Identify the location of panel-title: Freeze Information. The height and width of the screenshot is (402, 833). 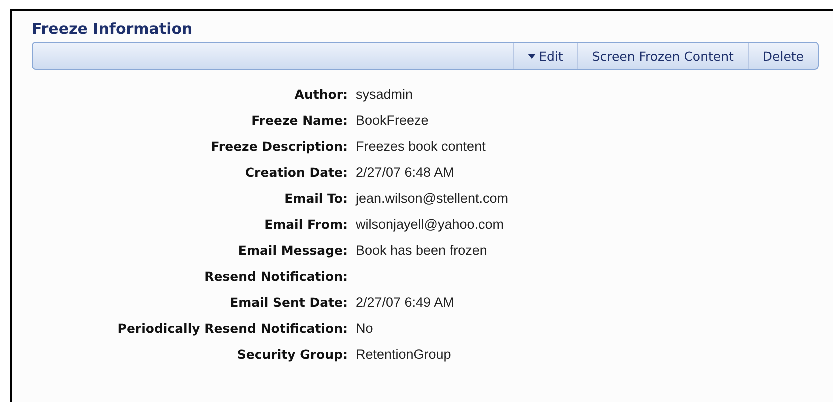
(113, 29).